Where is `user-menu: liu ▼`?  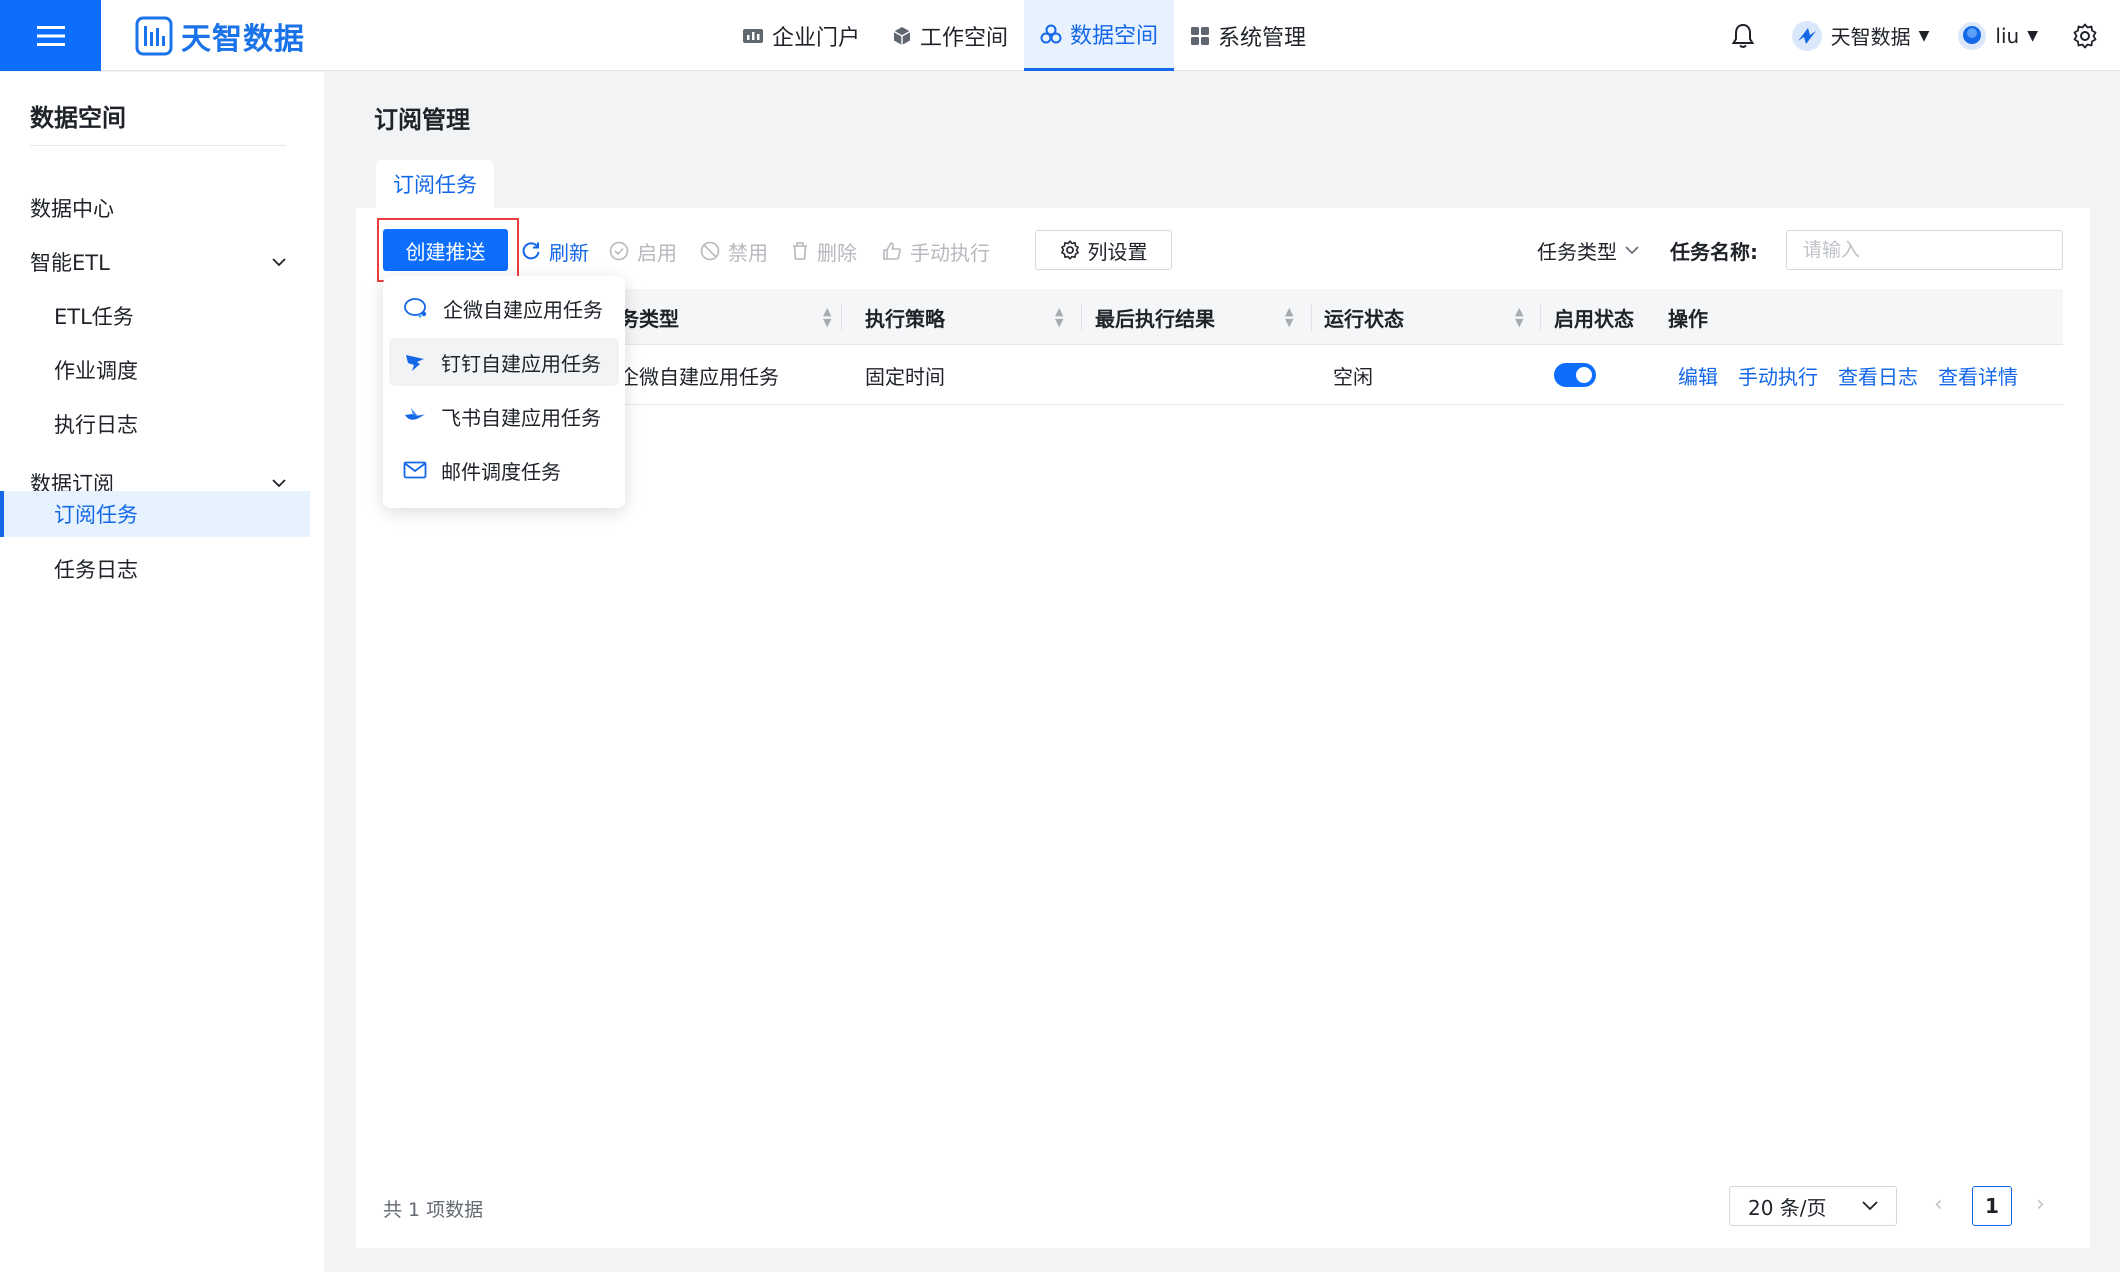 user-menu: liu ▼ is located at coordinates (1997, 36).